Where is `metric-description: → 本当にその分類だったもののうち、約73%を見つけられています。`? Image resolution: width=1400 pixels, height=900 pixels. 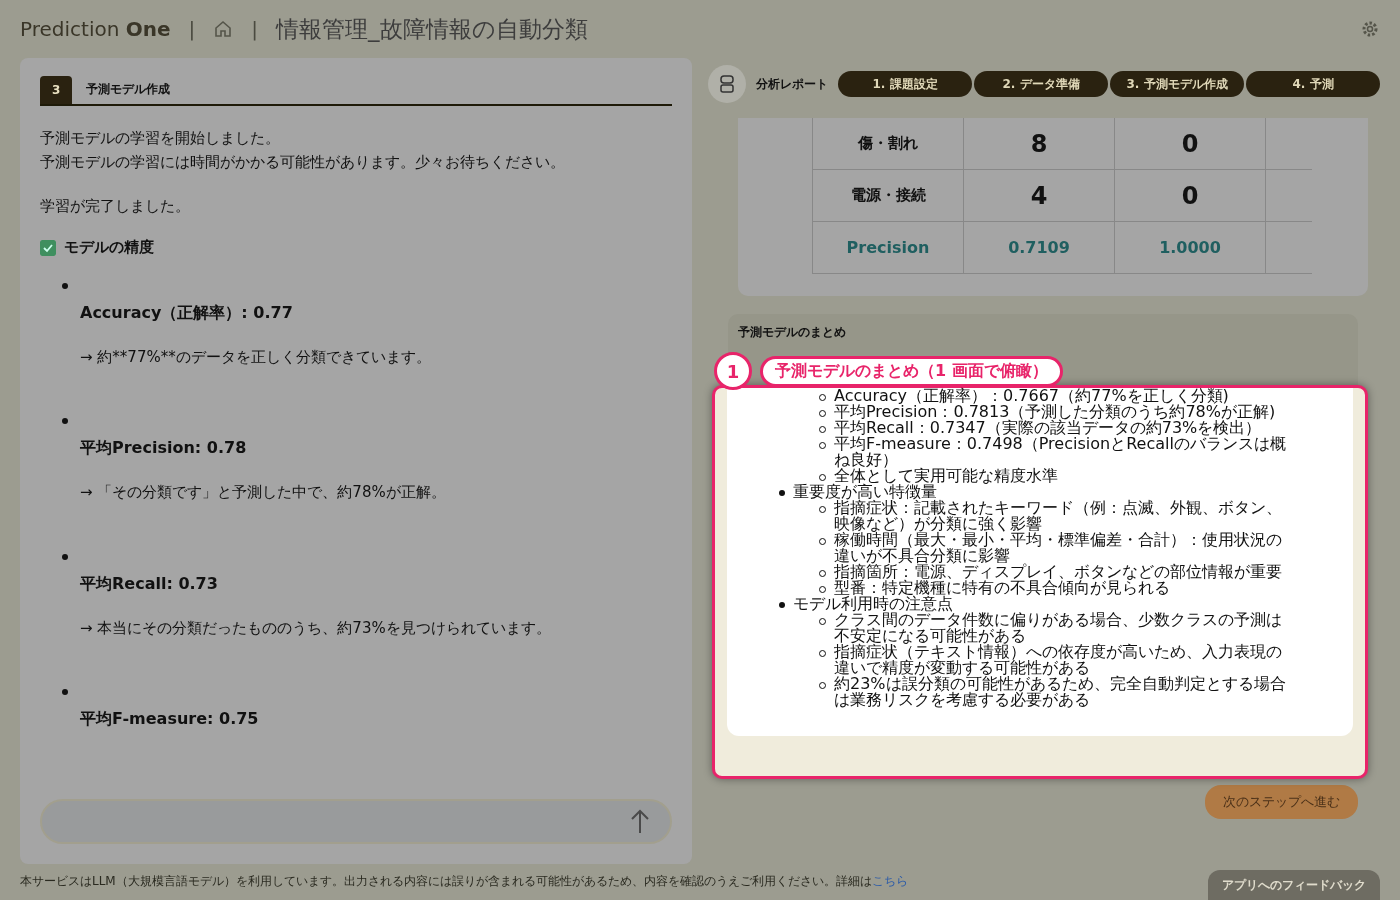 metric-description: → 本当にその分類だったもののうち、約73%を見つけられています。 is located at coordinates (316, 628).